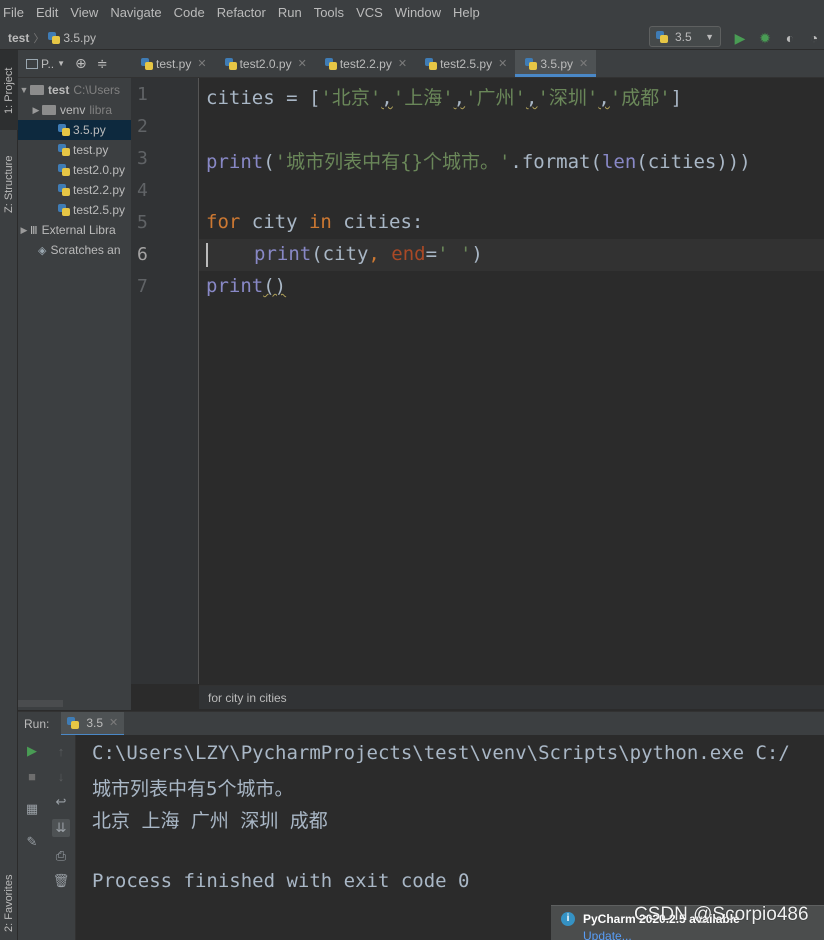 The width and height of the screenshot is (824, 940). Describe the element at coordinates (74, 64) in the screenshot. I see `project-toolbar: P.. ▼ ⊕ ≑` at that location.